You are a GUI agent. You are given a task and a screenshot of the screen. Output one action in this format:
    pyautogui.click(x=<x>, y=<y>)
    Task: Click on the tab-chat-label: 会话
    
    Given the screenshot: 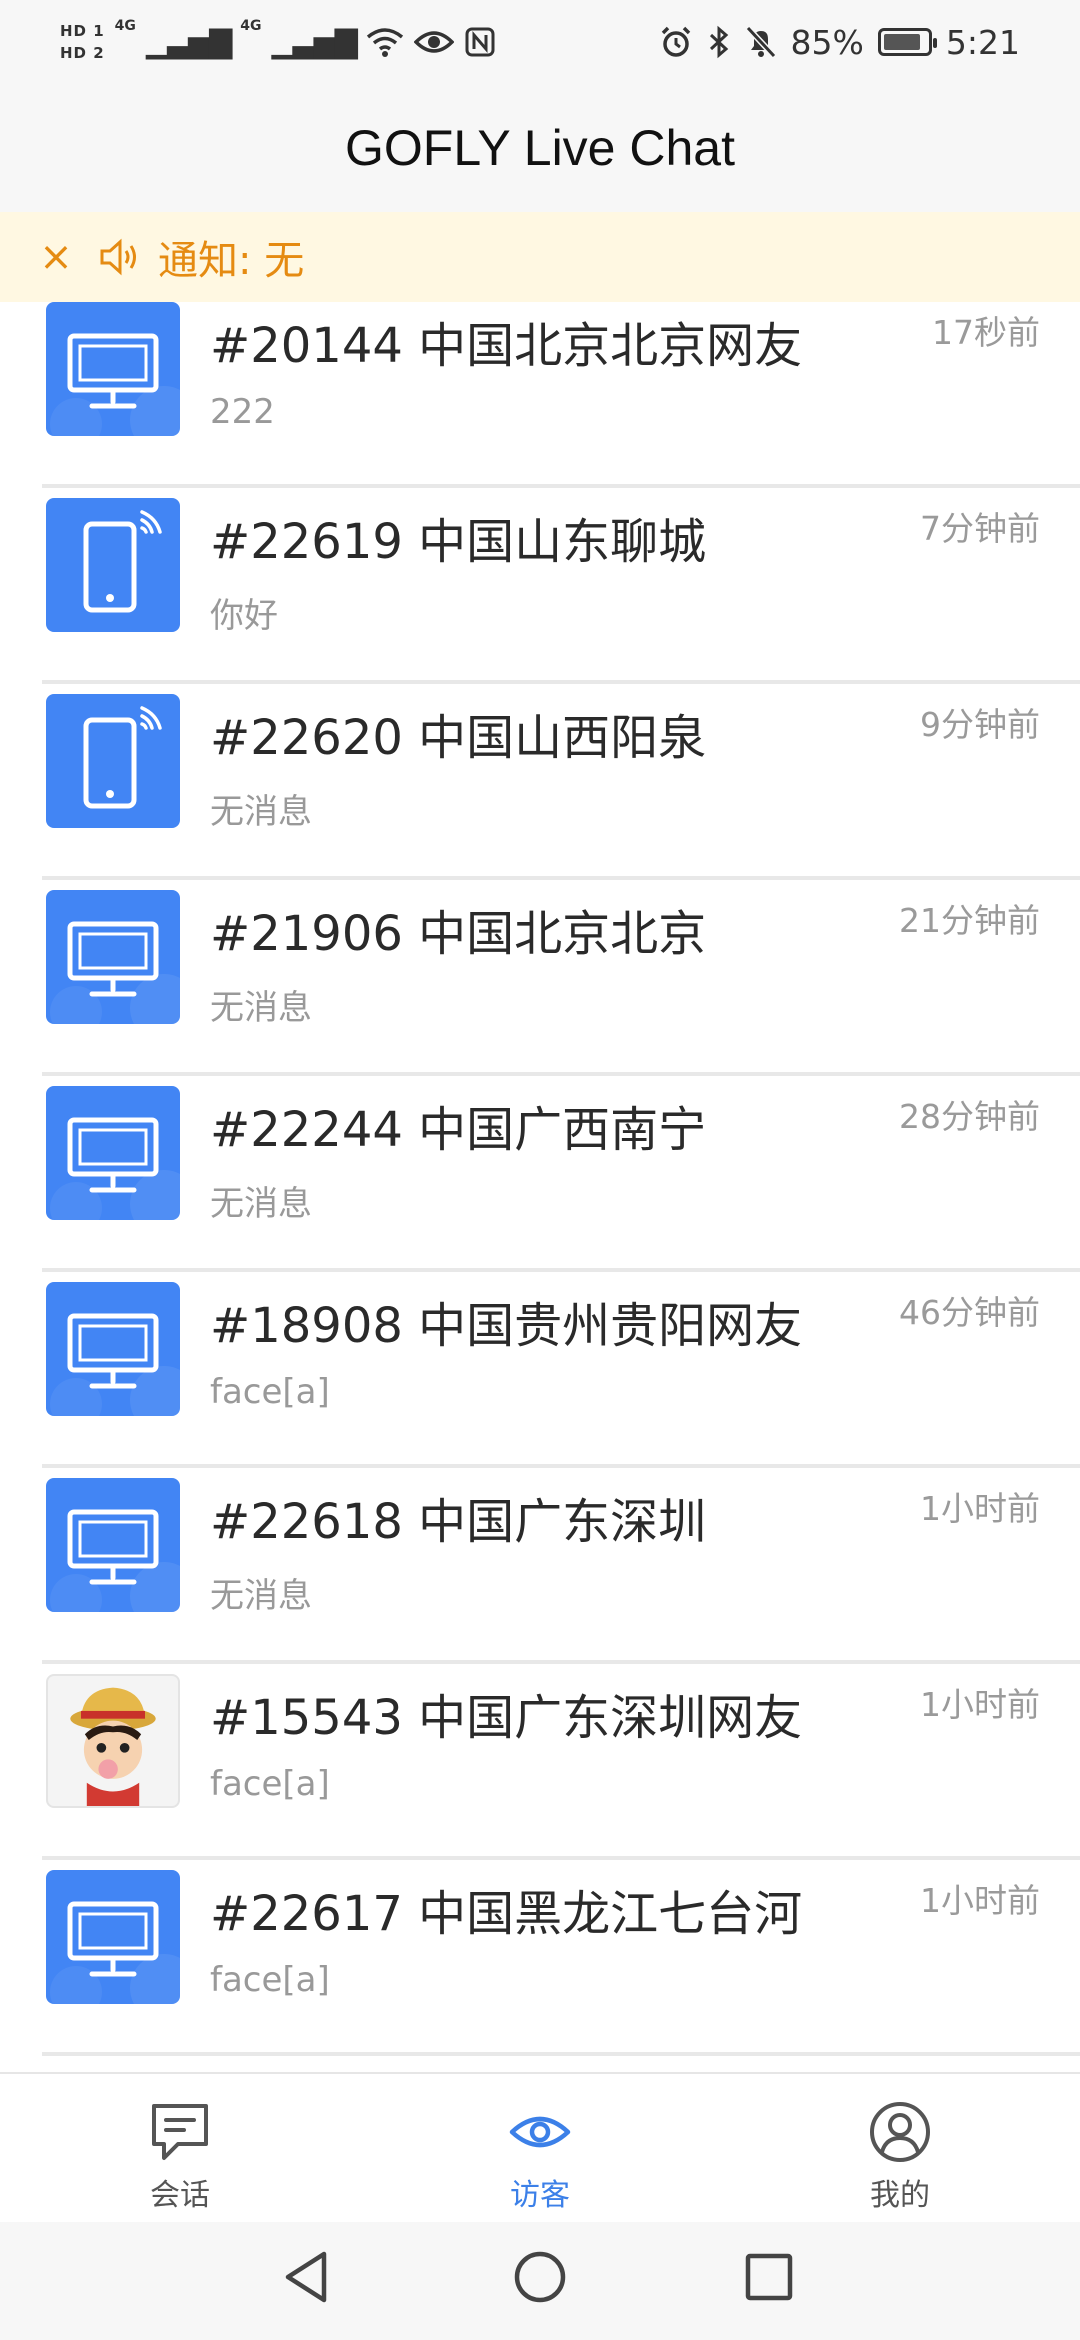 What is the action you would take?
    pyautogui.click(x=180, y=2195)
    